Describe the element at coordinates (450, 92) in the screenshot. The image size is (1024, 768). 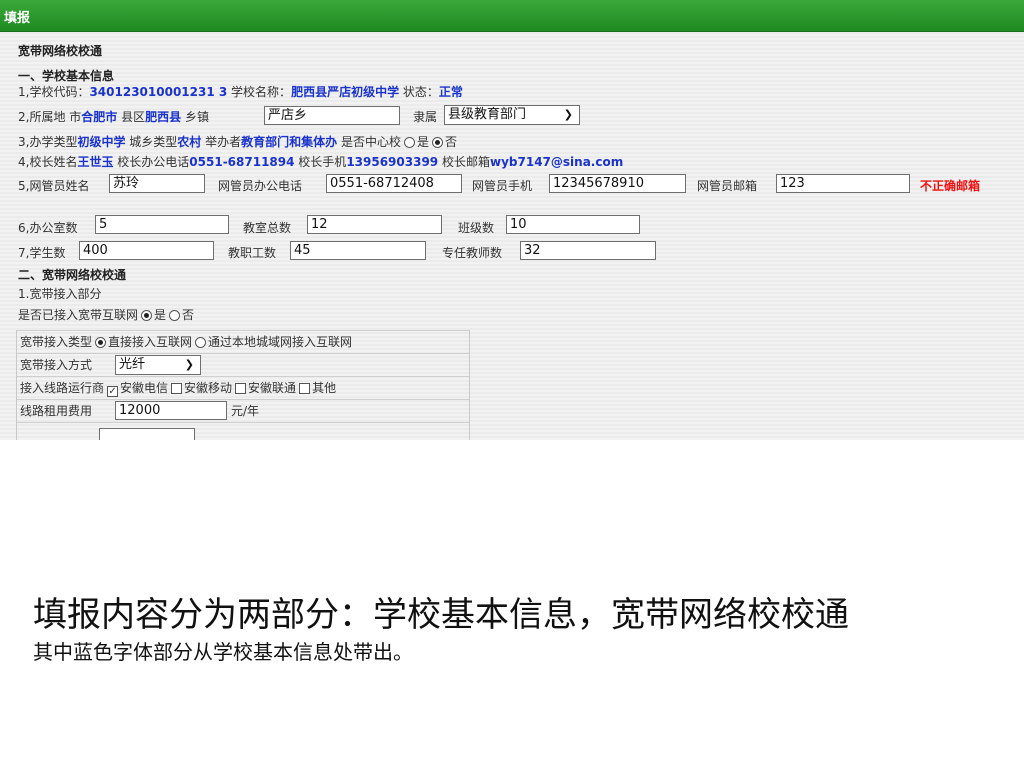
I see `status-value: 正常` at that location.